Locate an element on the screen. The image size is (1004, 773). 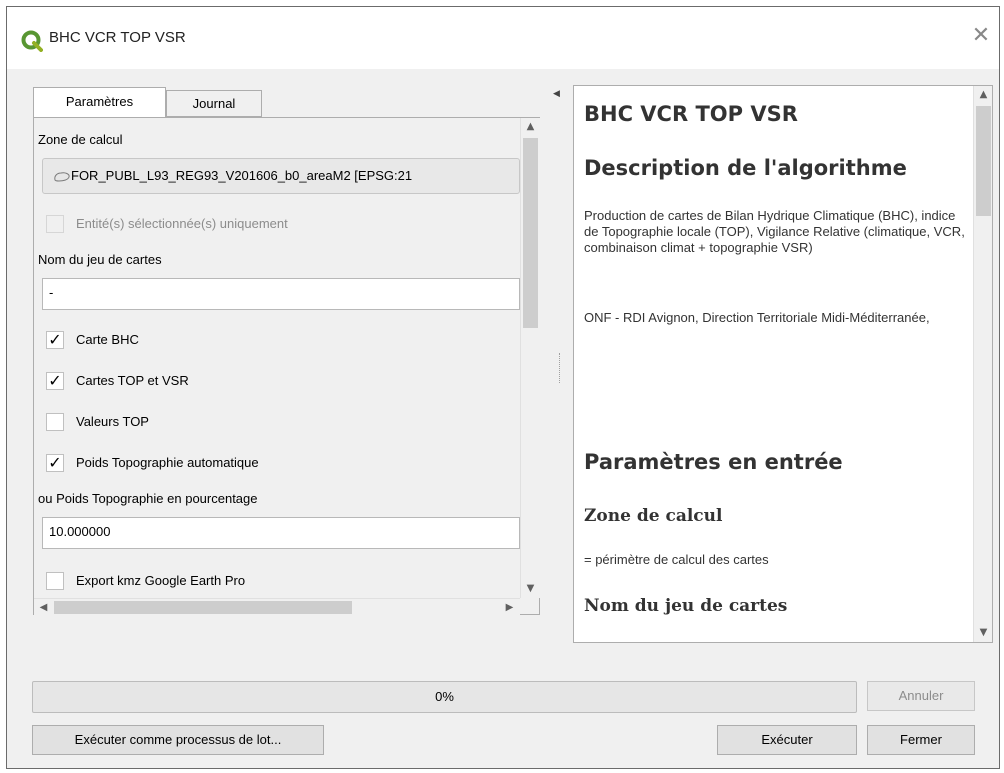
scroll-left-icon: ◀ is located at coordinates (43, 607).